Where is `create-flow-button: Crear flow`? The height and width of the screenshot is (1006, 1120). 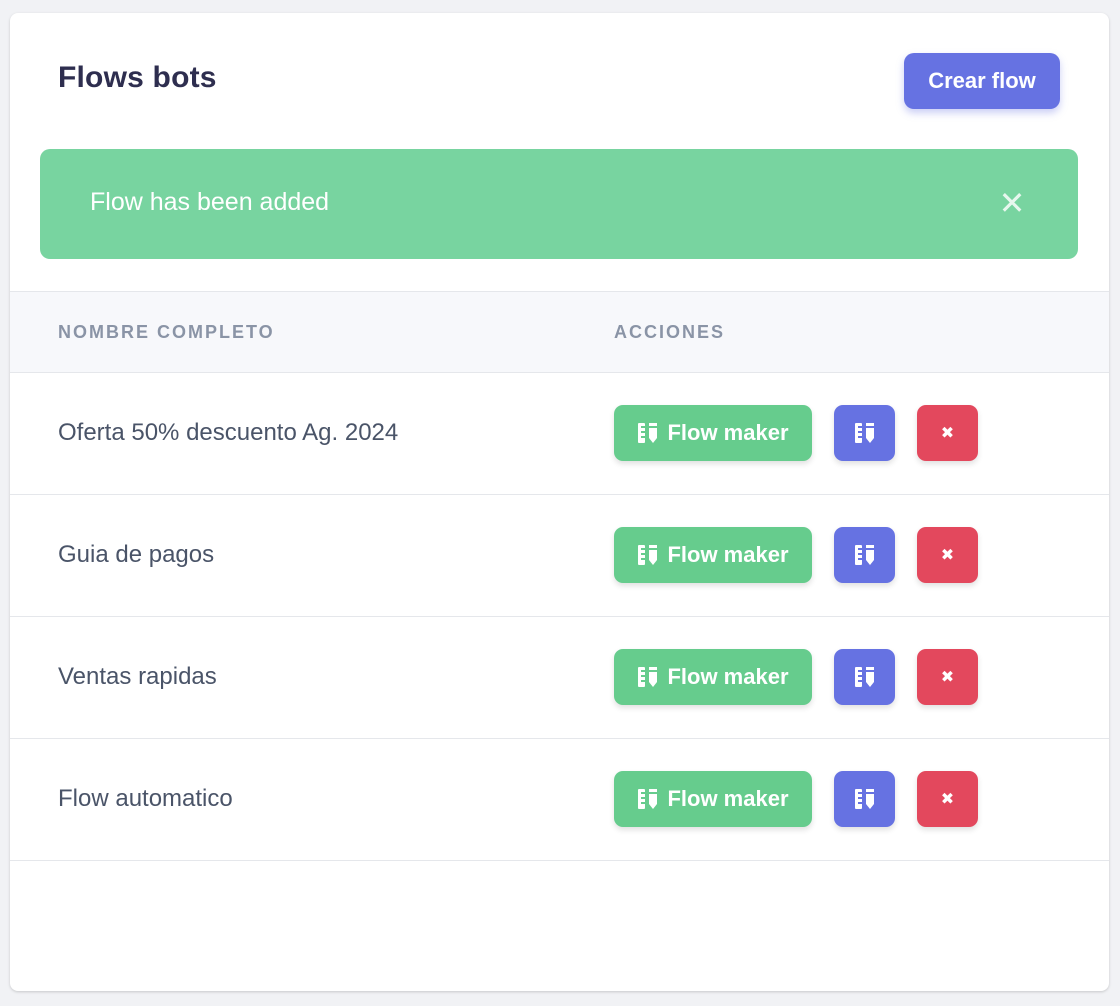 create-flow-button: Crear flow is located at coordinates (982, 81).